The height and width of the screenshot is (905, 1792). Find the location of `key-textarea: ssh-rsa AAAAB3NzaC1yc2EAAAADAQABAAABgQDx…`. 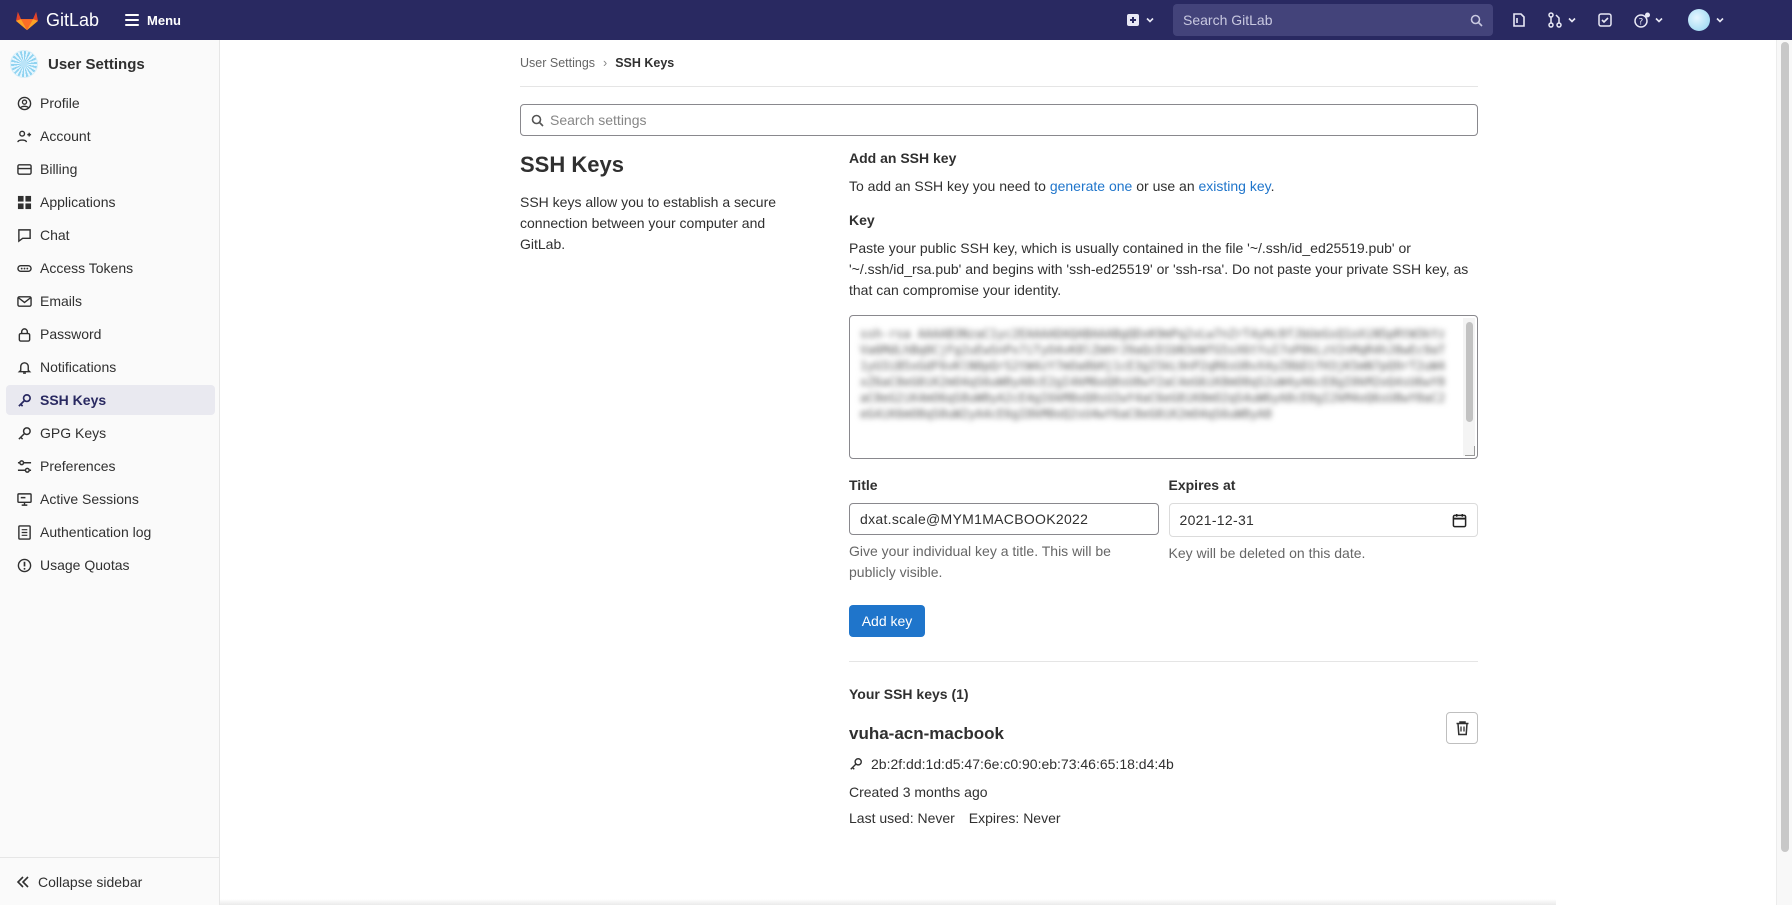

key-textarea: ssh-rsa AAAAB3NzaC1yc2EAAAADAQABAAABgQDx… is located at coordinates (1163, 387).